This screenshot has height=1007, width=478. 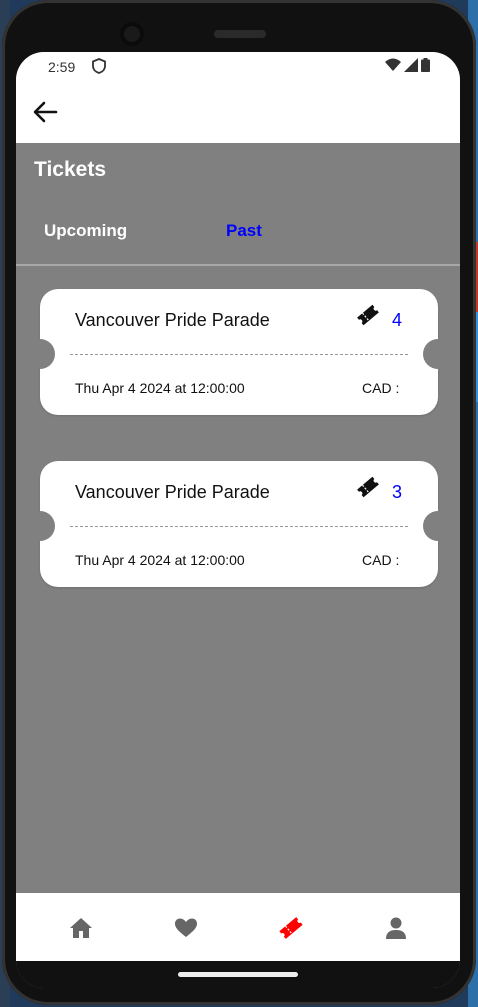 I want to click on nav-heart-icon, so click(x=186, y=928).